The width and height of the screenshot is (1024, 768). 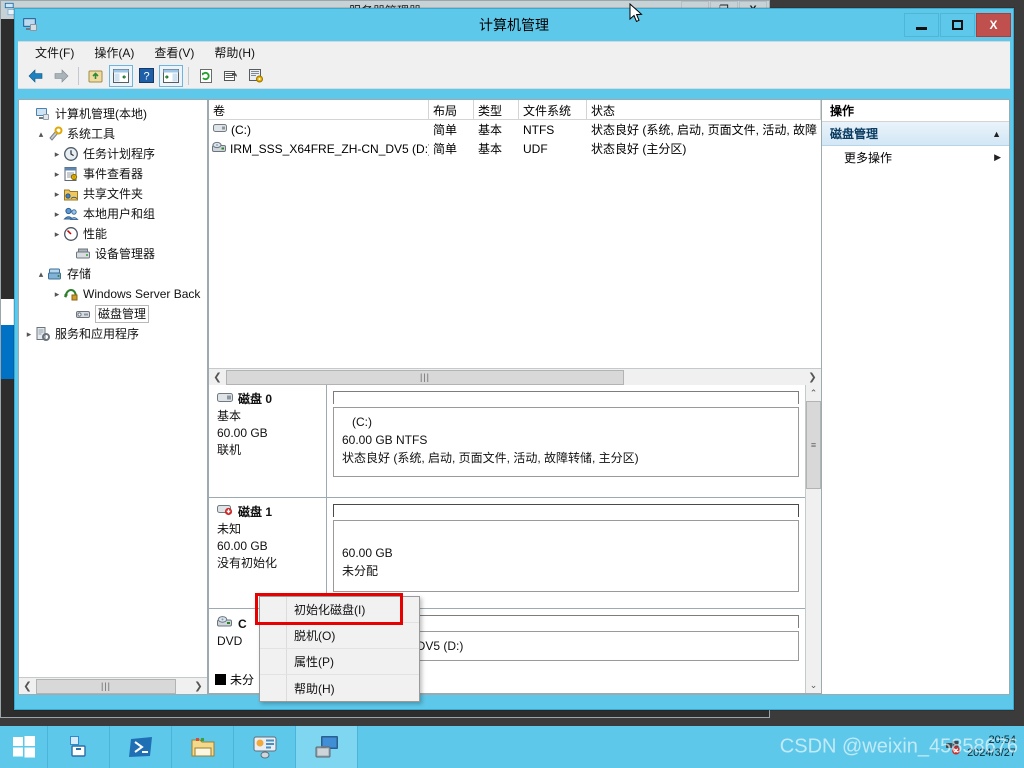 I want to click on back-icon, so click(x=36, y=76).